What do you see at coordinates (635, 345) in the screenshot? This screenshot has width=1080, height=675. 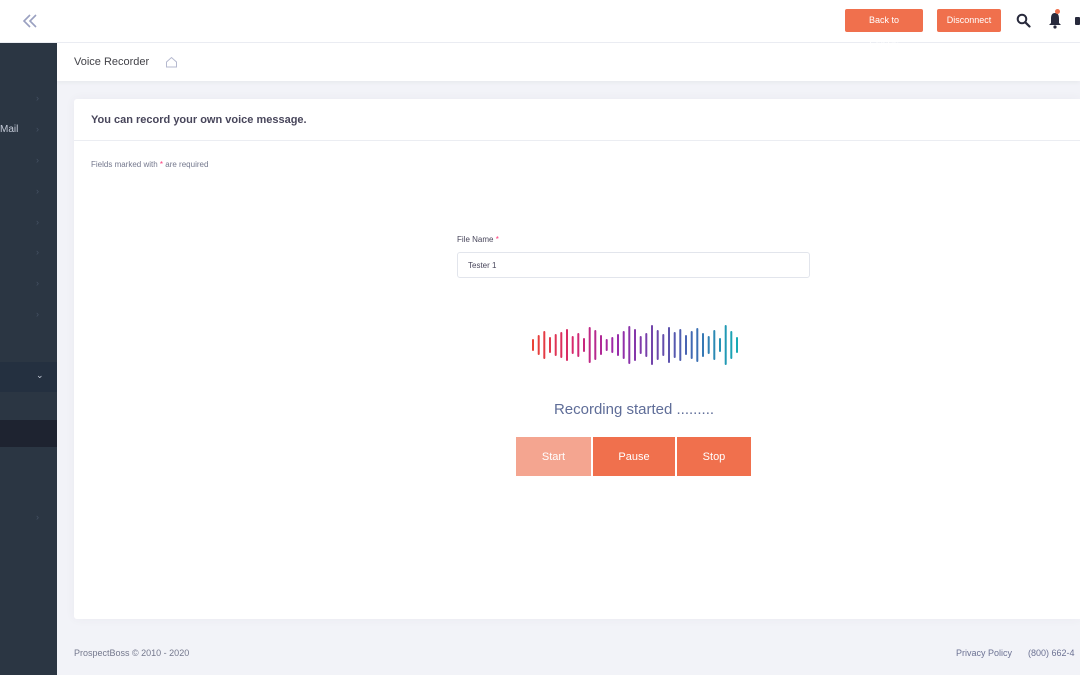 I see `audio-waveform-icon` at bounding box center [635, 345].